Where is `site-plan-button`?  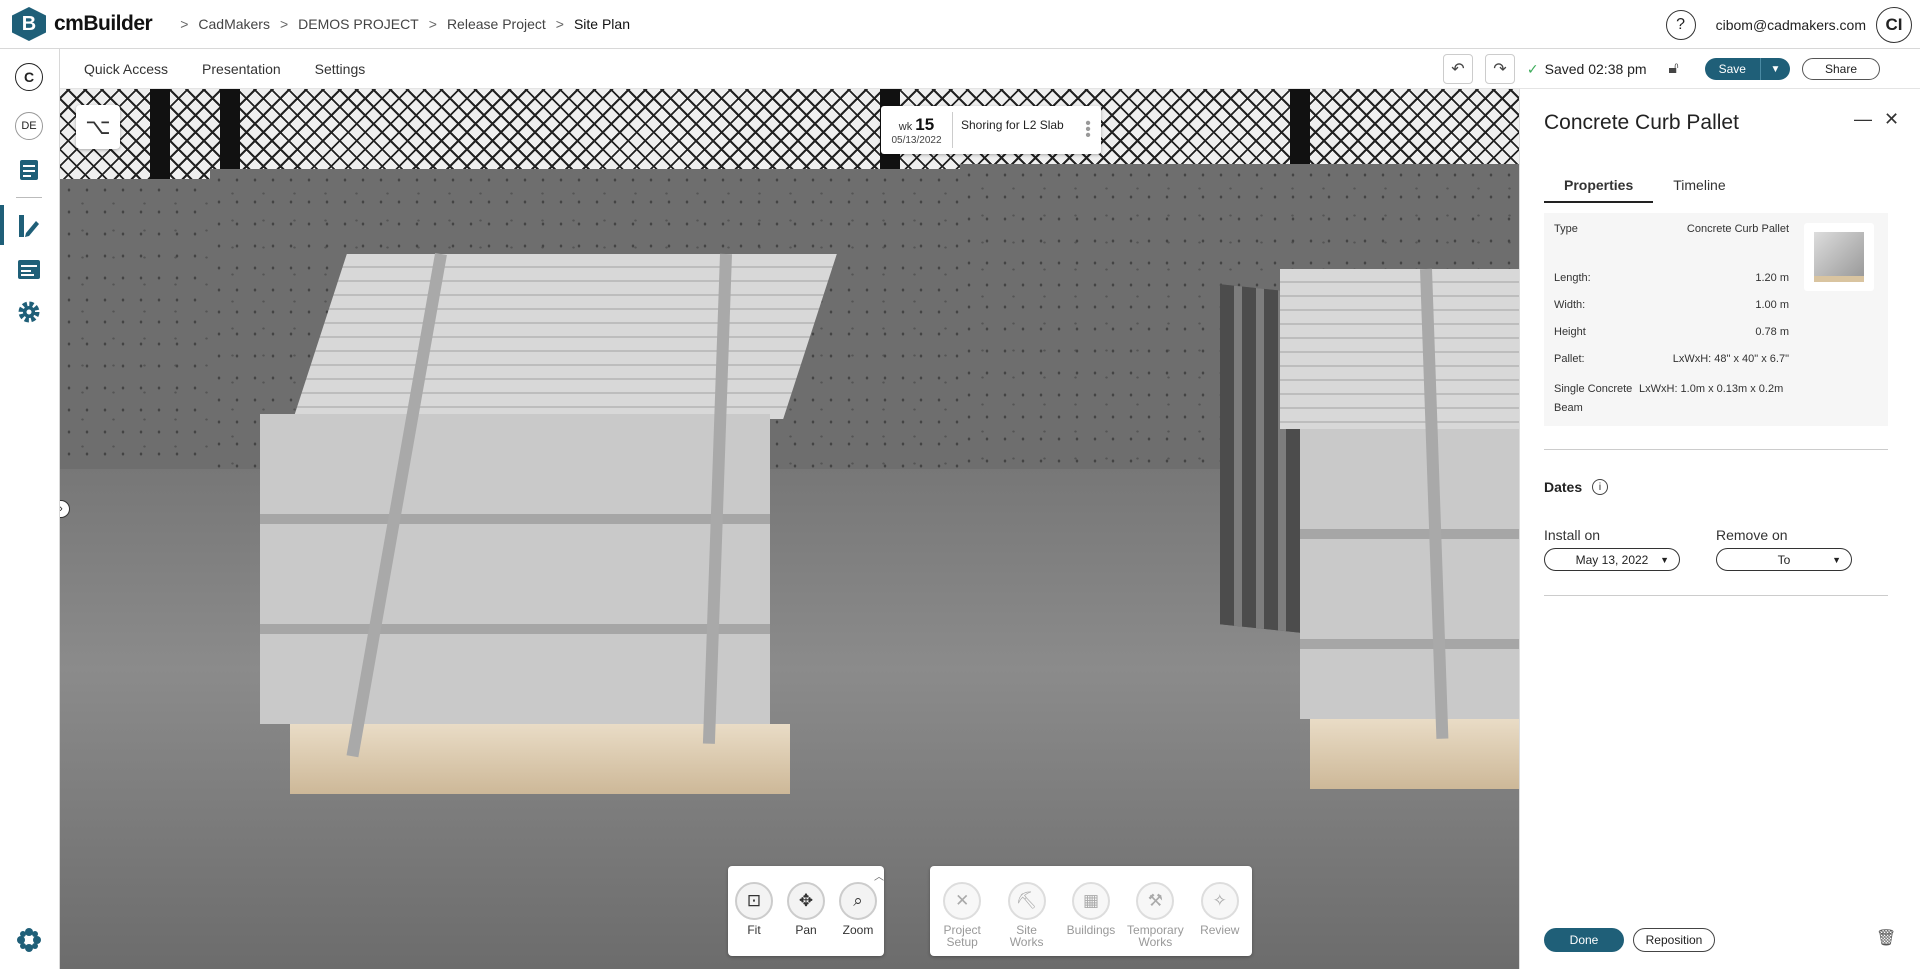
site-plan-button is located at coordinates (29, 226).